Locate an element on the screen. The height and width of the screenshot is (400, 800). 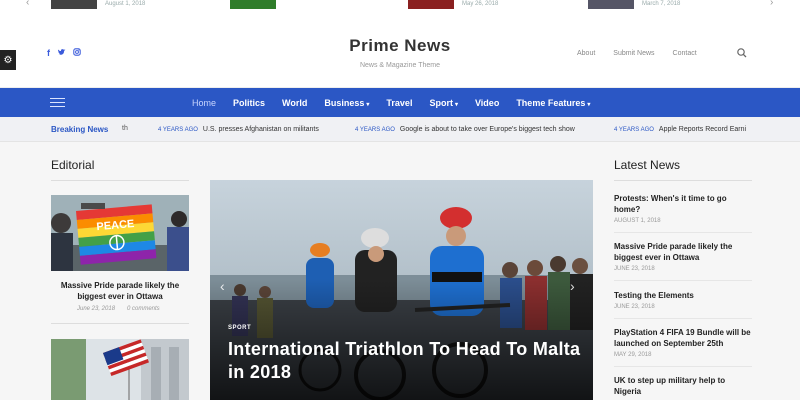
nav-item-business: Business ▾ is located at coordinates (346, 103).